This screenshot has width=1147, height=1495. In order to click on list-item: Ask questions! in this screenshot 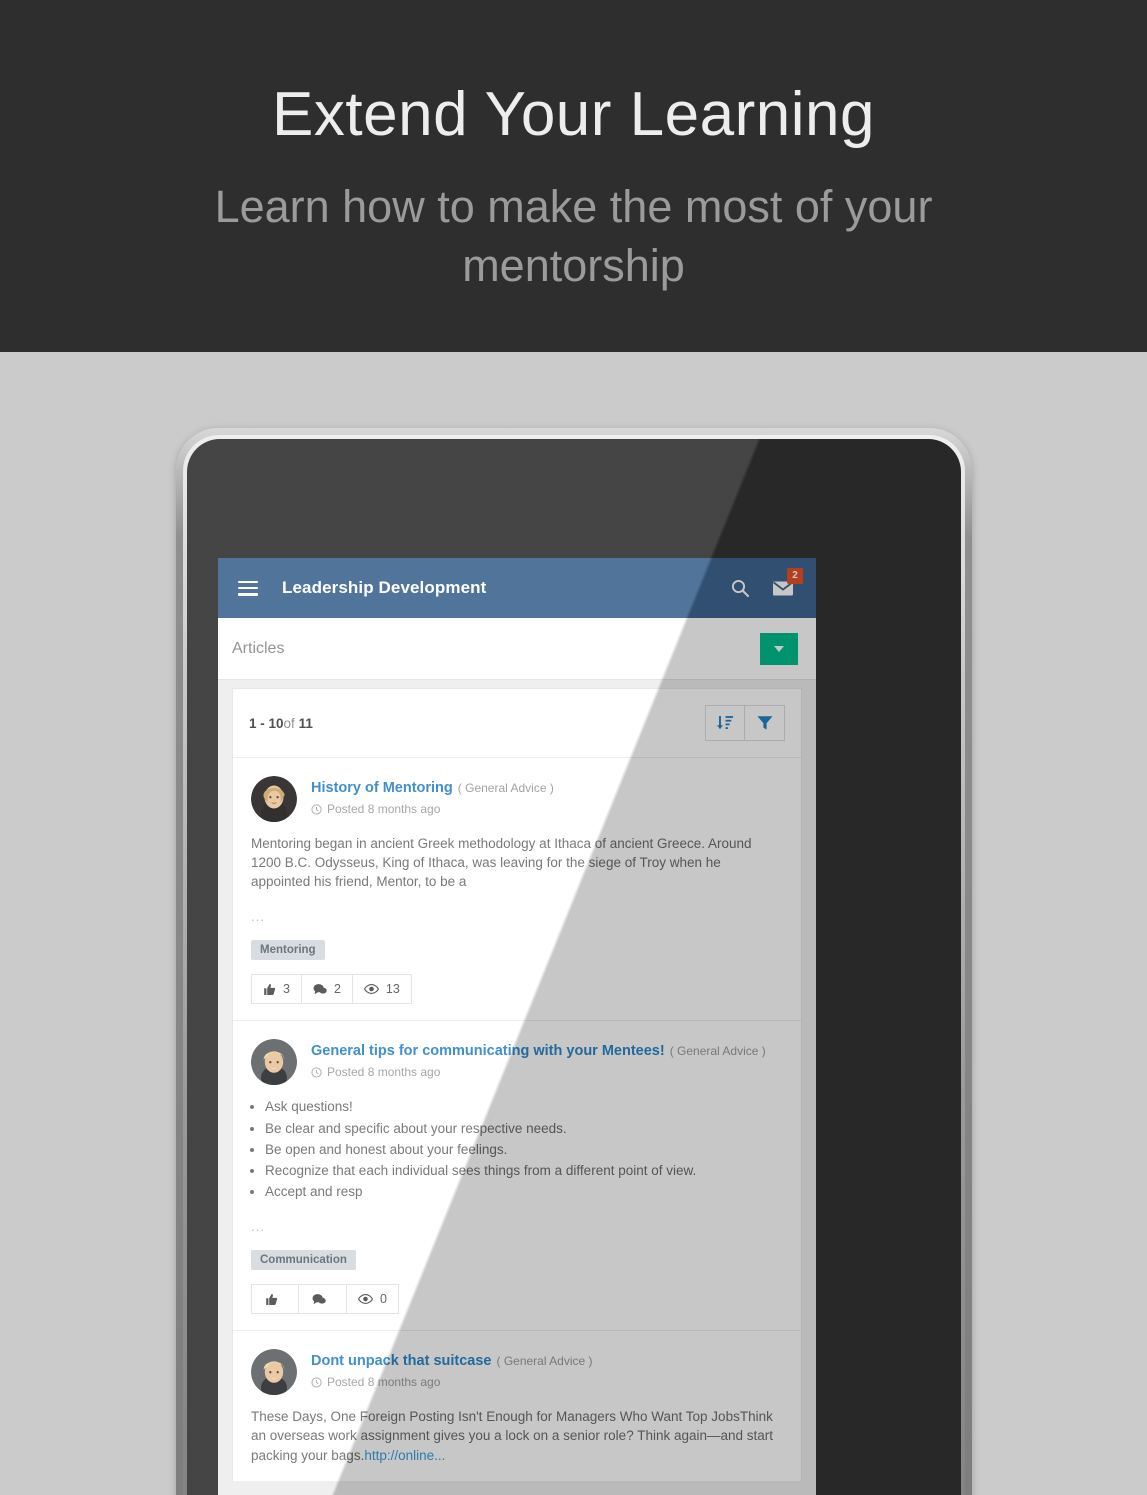, I will do `click(524, 1106)`.